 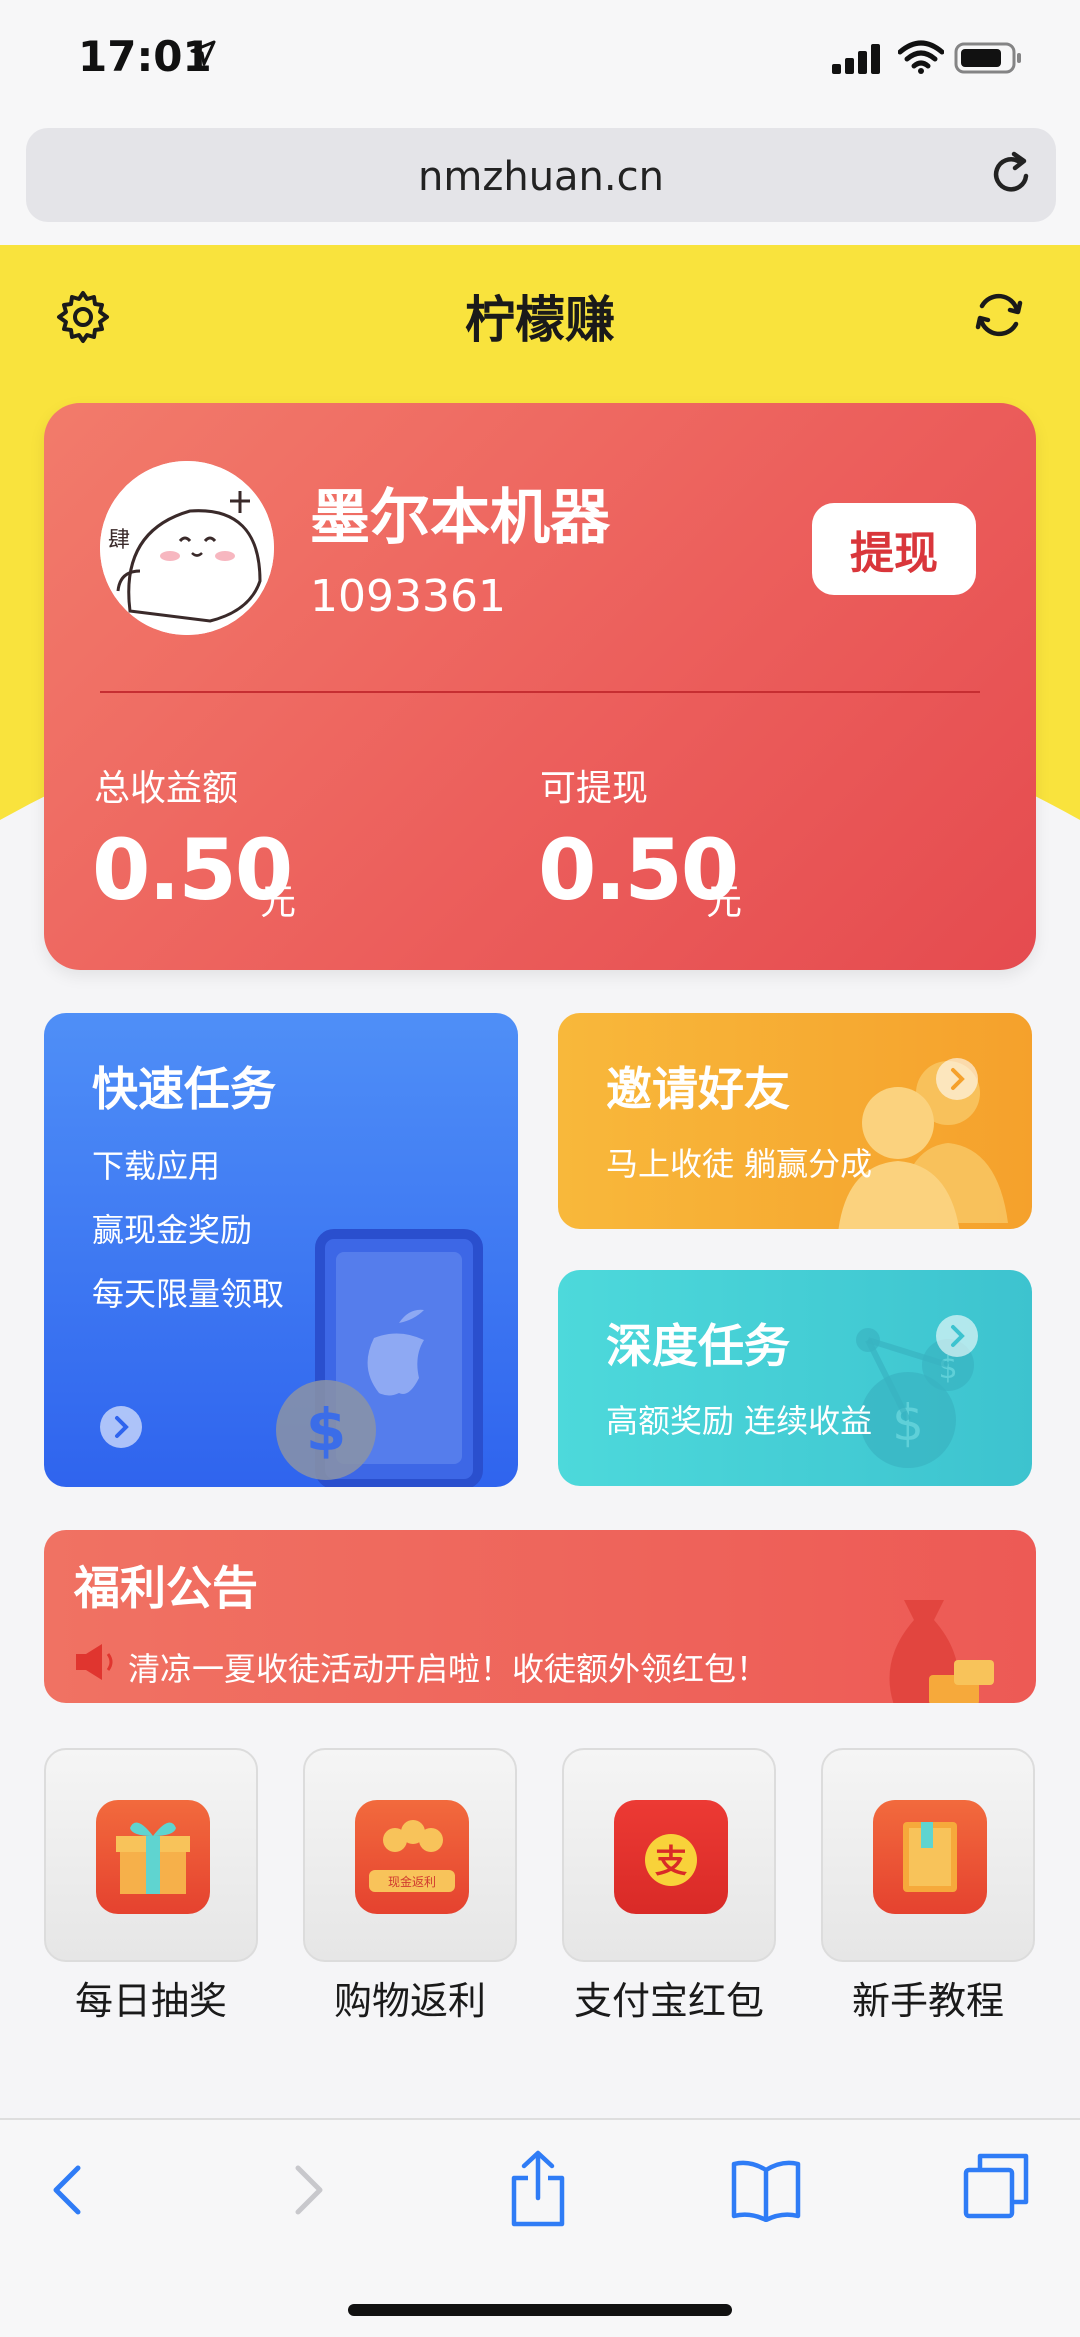 I want to click on quick-task-card: 快速任务 下载应用 赢现金奖励 每天限量领取 $, so click(x=281, y=1250).